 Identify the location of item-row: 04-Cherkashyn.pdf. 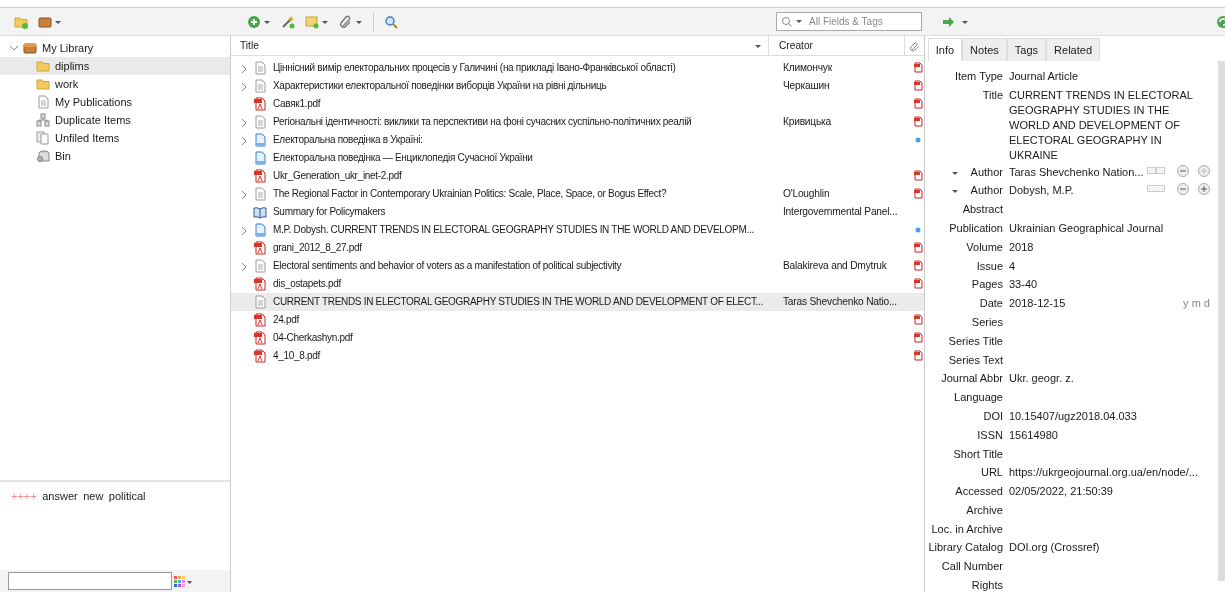
(577, 337).